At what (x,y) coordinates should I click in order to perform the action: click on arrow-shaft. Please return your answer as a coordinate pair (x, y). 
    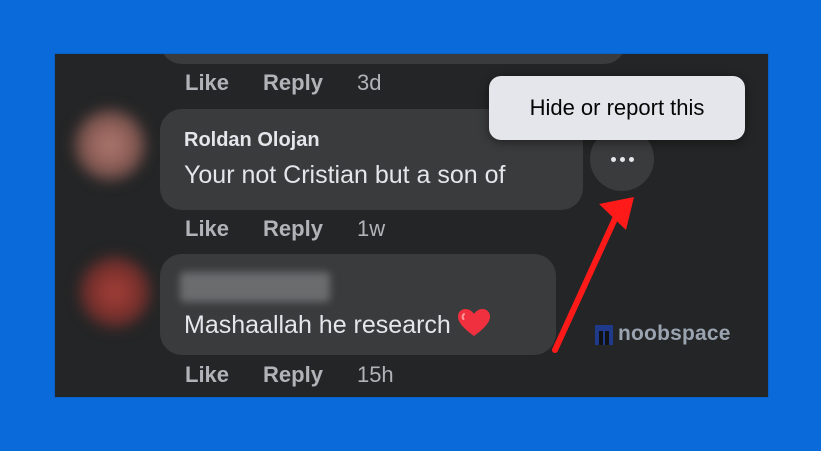
    Looking at the image, I should click on (587, 280).